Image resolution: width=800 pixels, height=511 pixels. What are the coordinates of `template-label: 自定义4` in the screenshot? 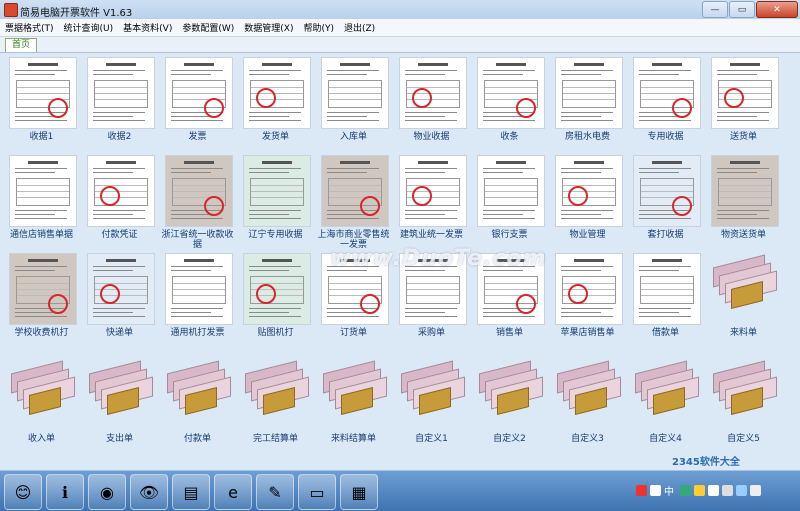 It's located at (665, 439).